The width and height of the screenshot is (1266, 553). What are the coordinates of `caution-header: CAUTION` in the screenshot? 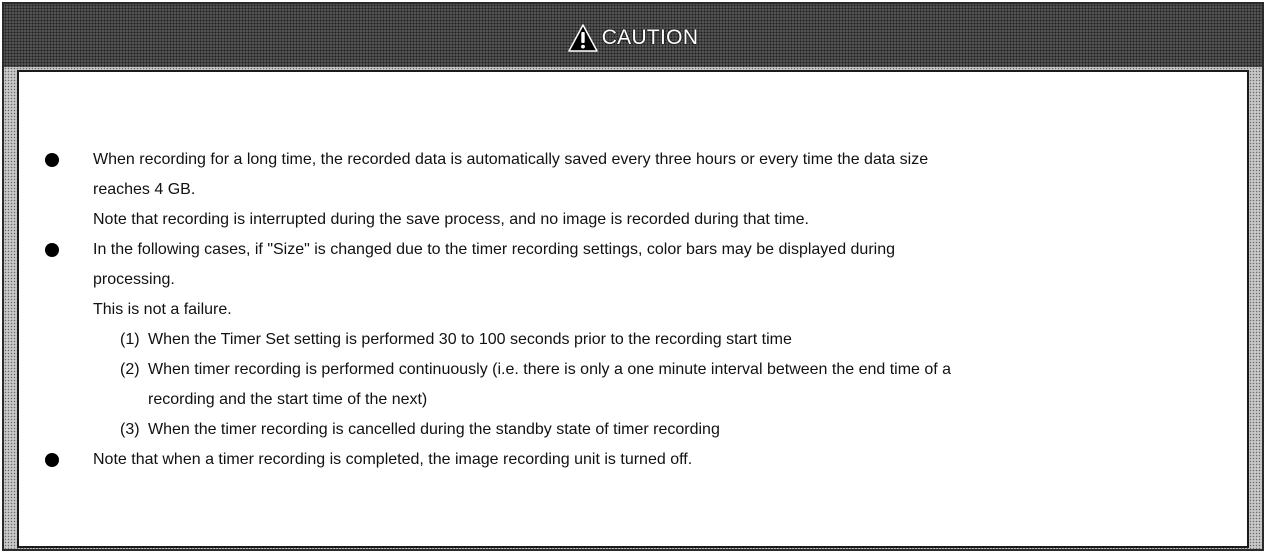 It's located at (633, 35).